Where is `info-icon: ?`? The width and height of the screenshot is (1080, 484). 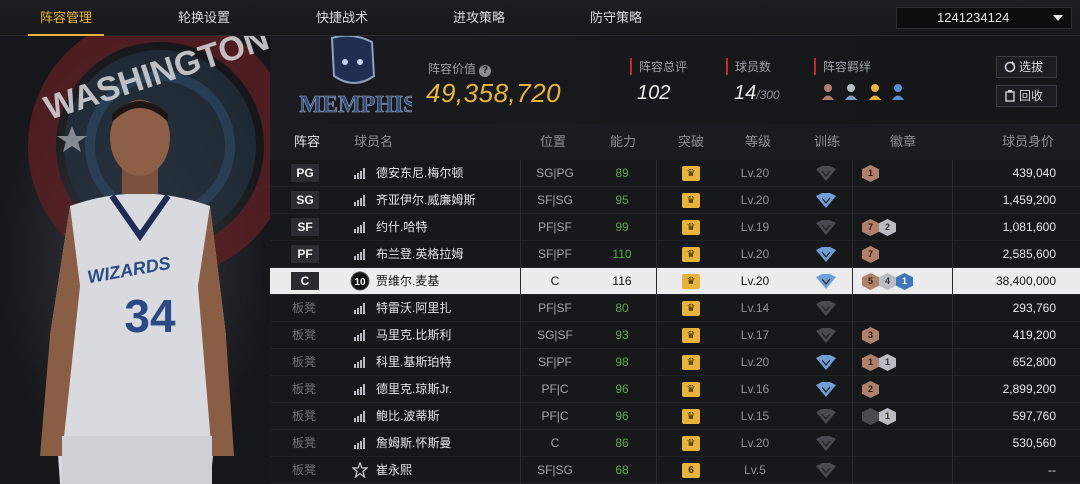
info-icon: ? is located at coordinates (485, 71).